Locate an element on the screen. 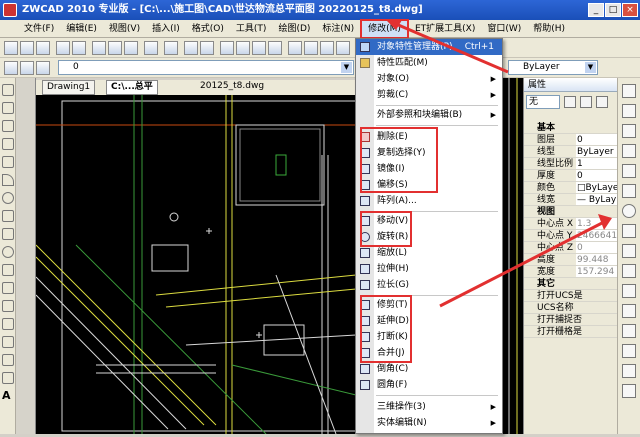 The width and height of the screenshot is (640, 437). pan-icon is located at coordinates (227, 48).